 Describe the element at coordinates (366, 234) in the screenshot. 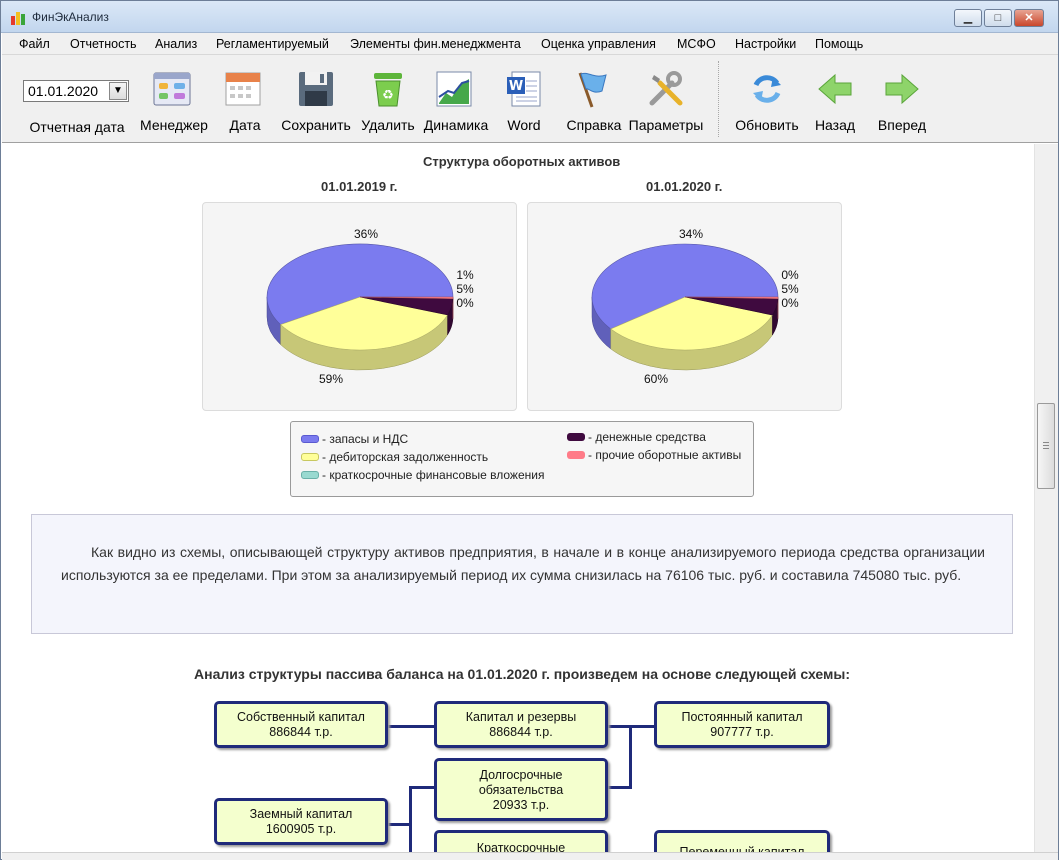

I see `pie-slice-label: 36%` at that location.